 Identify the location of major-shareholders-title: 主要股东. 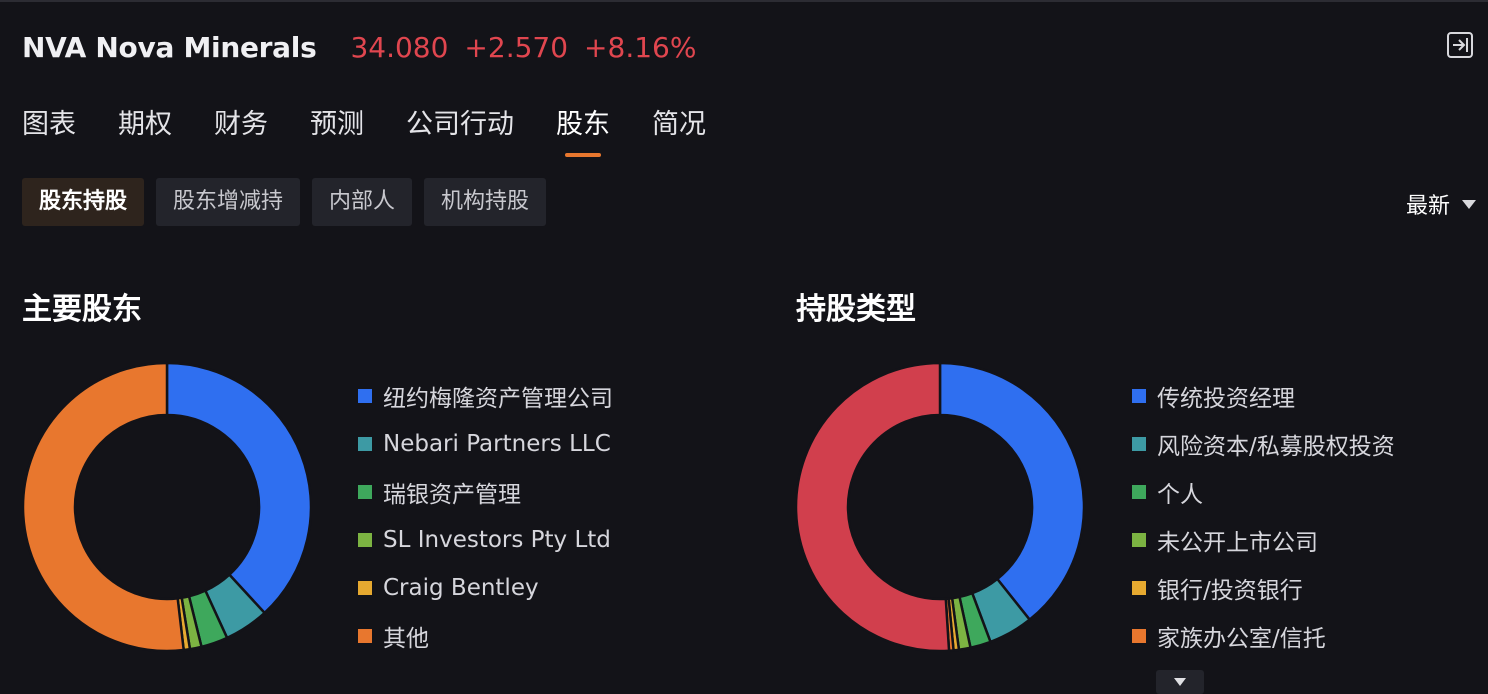
(82, 309).